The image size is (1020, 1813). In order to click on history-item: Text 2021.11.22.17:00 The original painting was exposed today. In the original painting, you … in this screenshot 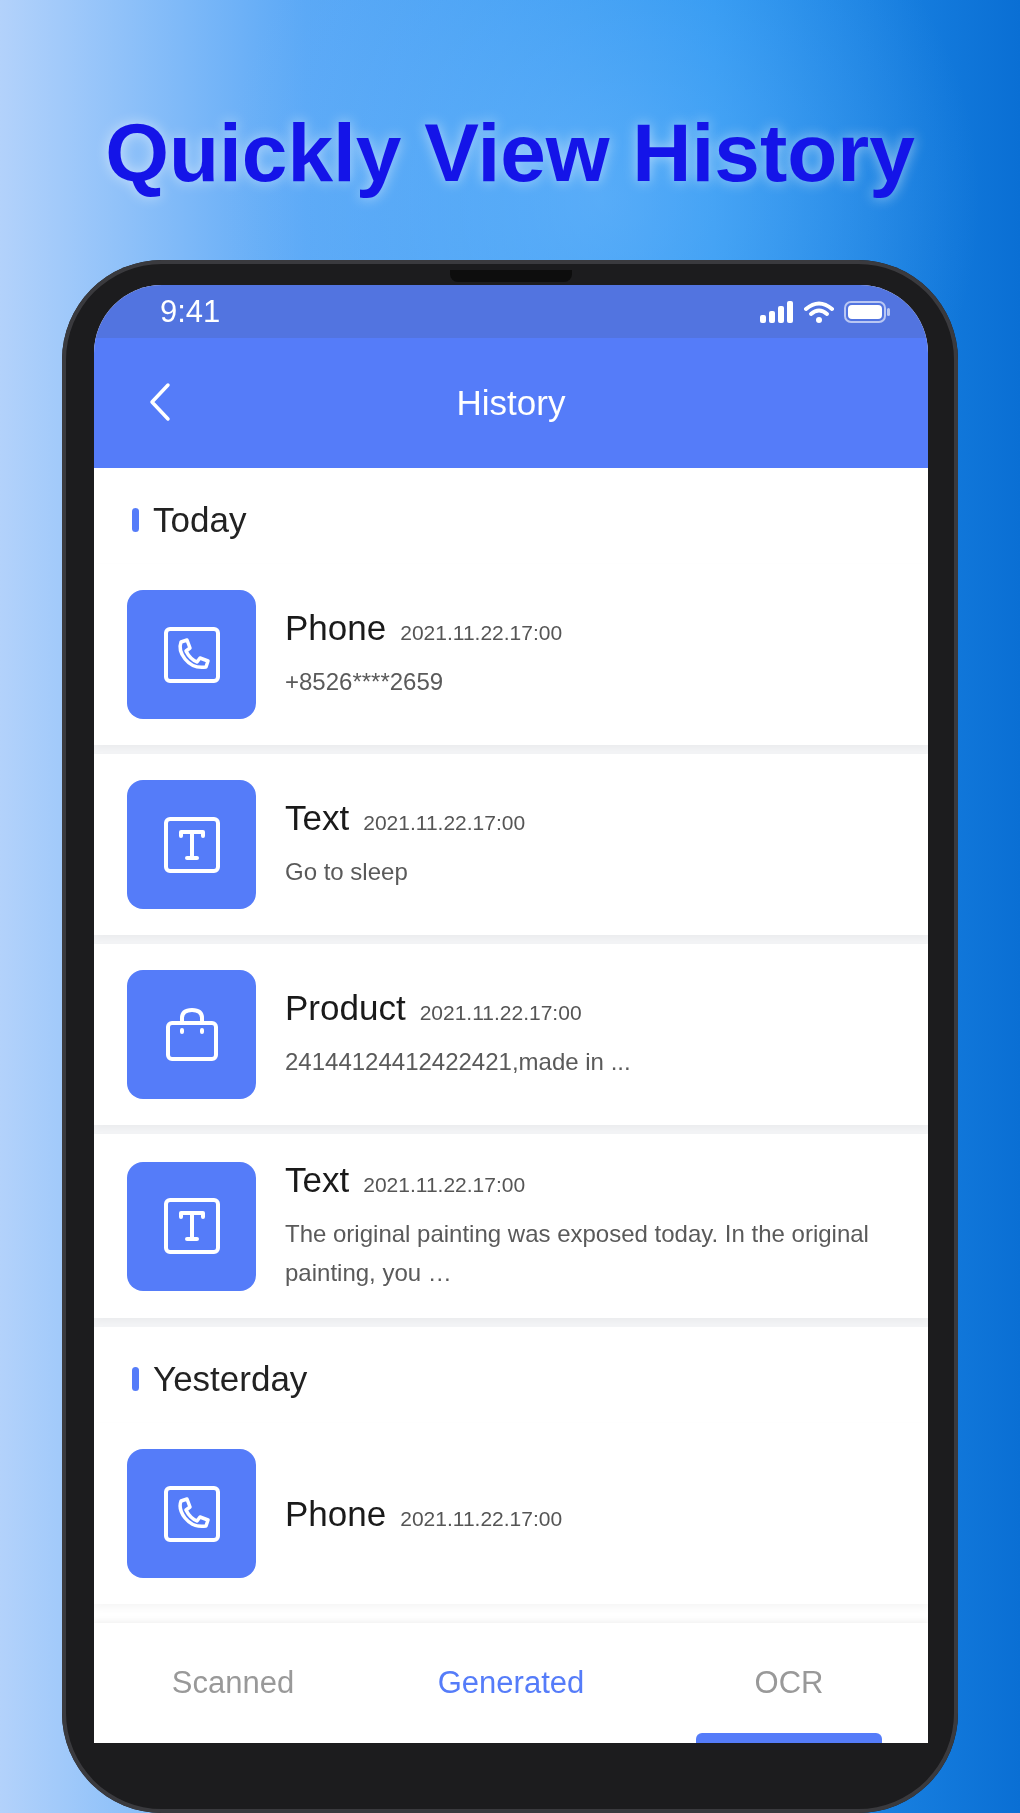, I will do `click(511, 1226)`.